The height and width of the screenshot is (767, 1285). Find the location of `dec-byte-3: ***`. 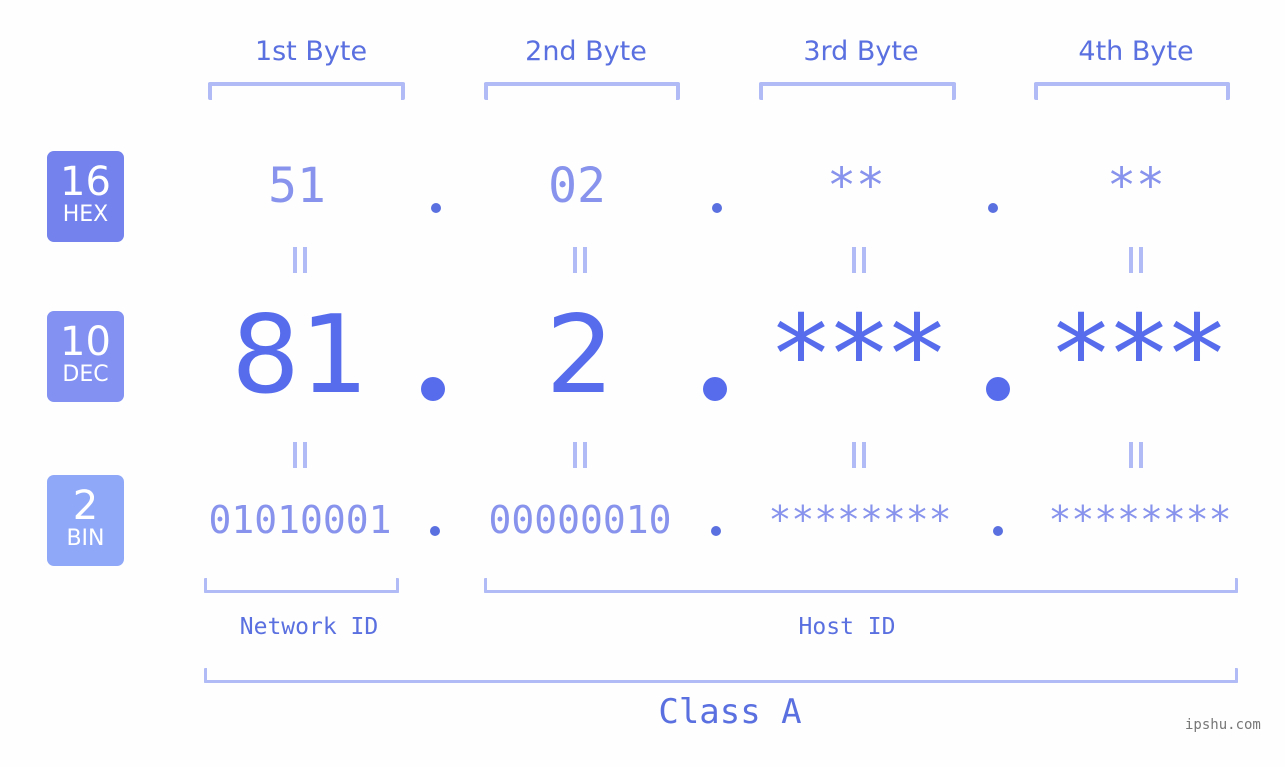

dec-byte-3: *** is located at coordinates (861, 355).